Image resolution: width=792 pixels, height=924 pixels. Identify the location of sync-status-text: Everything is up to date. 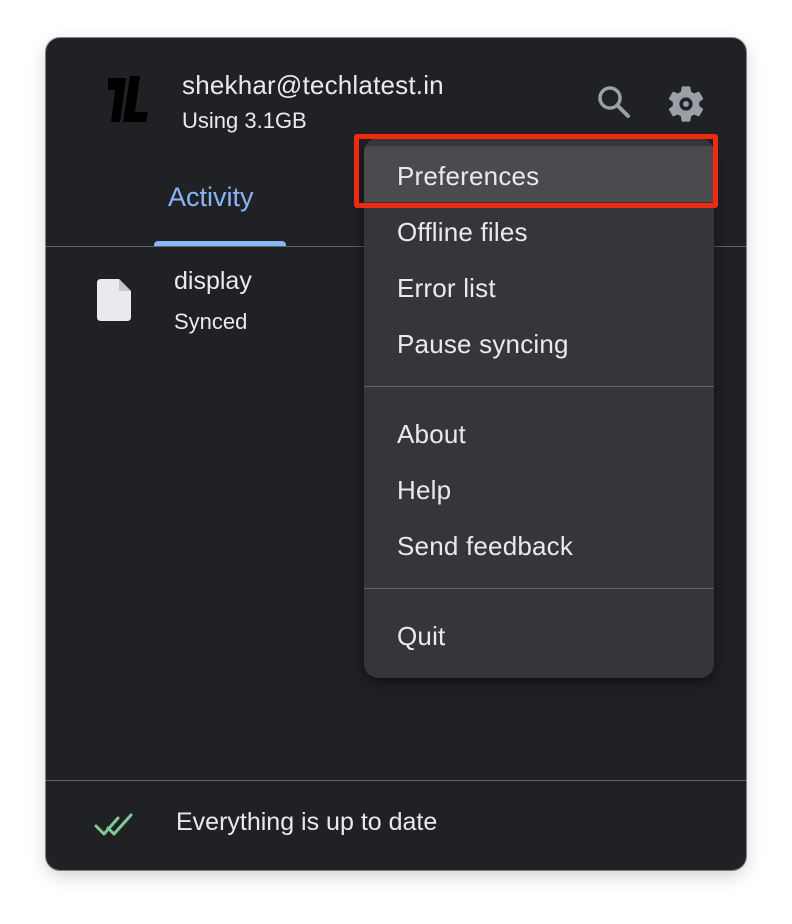
(307, 822).